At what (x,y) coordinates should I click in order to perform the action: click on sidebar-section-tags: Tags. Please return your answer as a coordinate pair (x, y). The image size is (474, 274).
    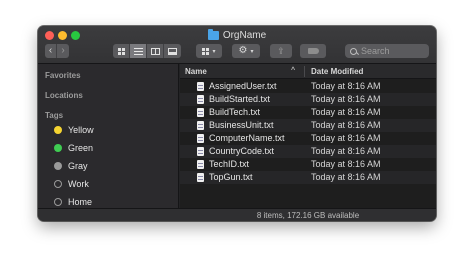
    Looking at the image, I should click on (54, 115).